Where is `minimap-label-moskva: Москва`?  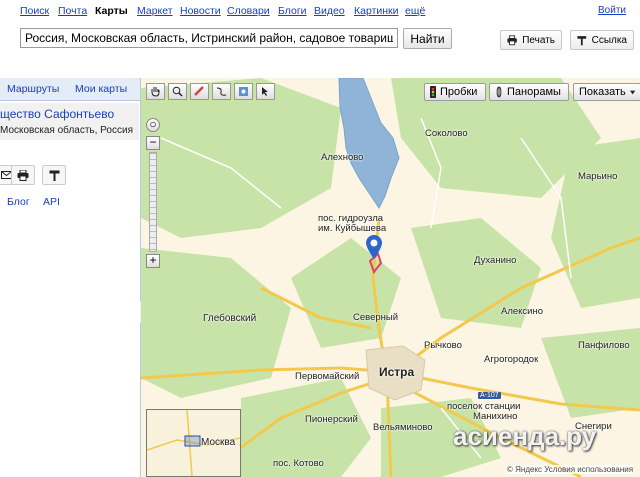 minimap-label-moskva: Москва is located at coordinates (218, 442).